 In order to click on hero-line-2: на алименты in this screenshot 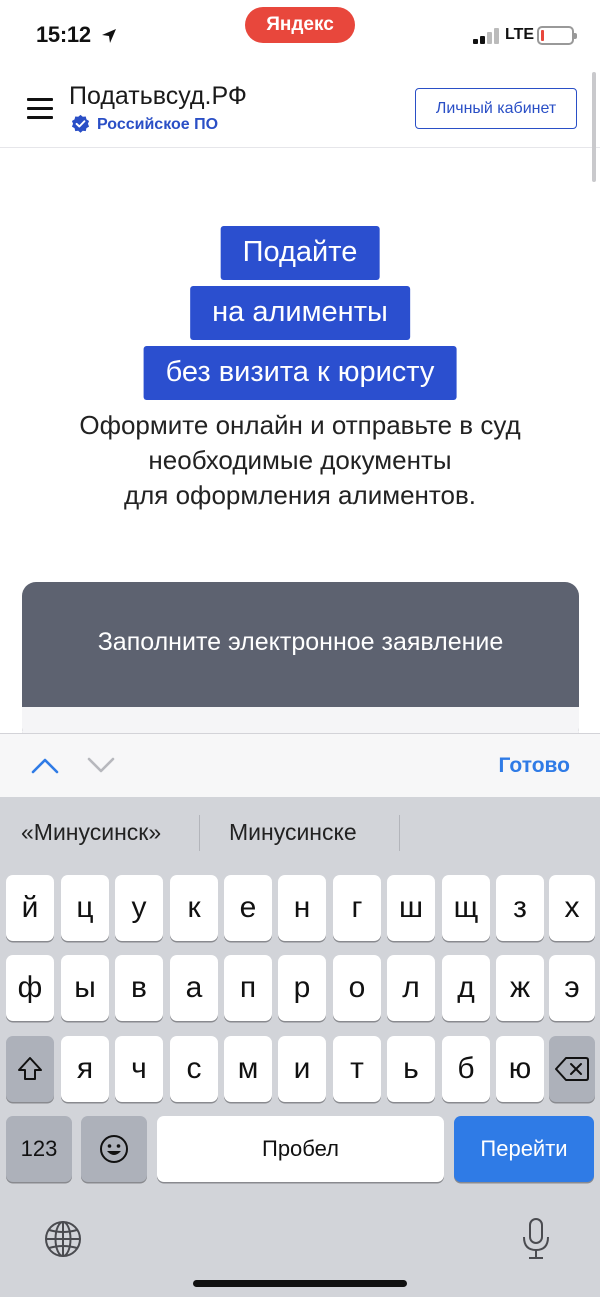, I will do `click(300, 313)`.